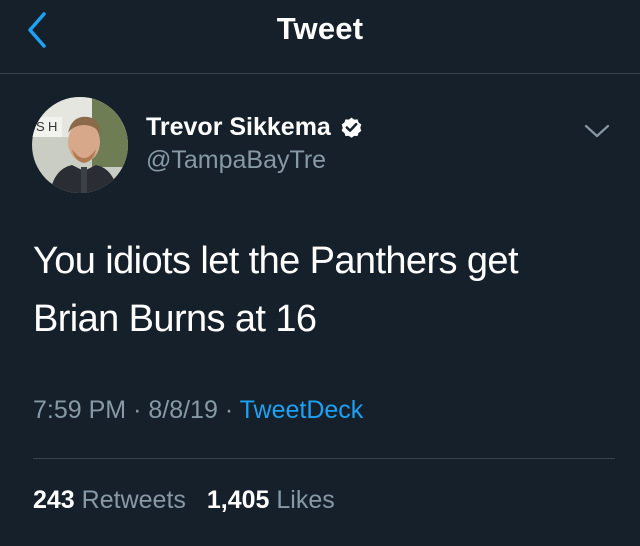 The image size is (640, 546). Describe the element at coordinates (80, 410) in the screenshot. I see `tweet-time: 7:59 PM` at that location.